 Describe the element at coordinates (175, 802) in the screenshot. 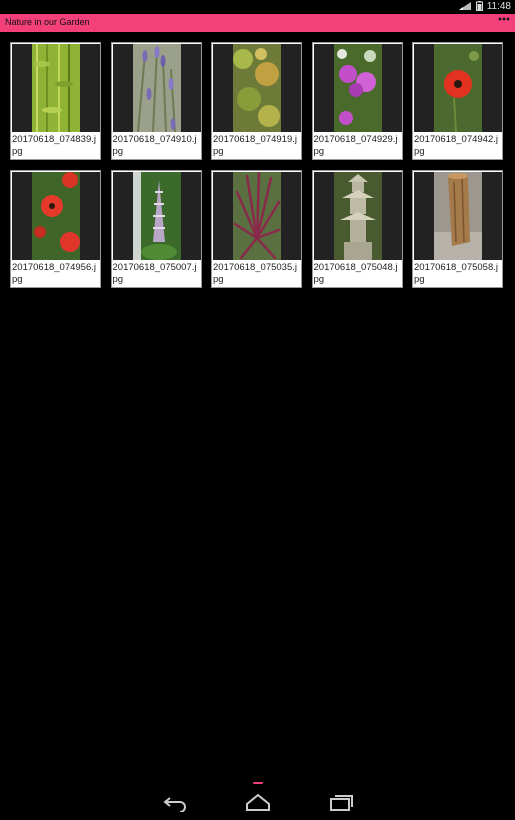

I see `back-icon` at that location.